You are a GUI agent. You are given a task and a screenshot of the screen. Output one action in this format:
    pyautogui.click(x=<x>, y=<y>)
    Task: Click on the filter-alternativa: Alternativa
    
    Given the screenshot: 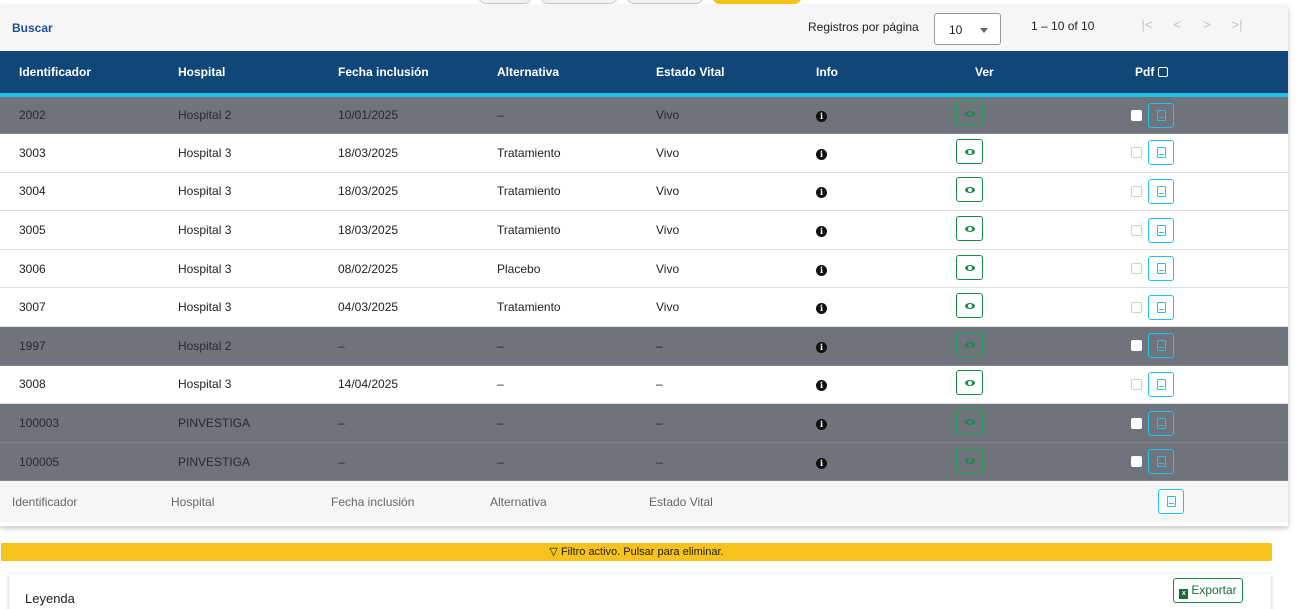 What is the action you would take?
    pyautogui.click(x=557, y=501)
    